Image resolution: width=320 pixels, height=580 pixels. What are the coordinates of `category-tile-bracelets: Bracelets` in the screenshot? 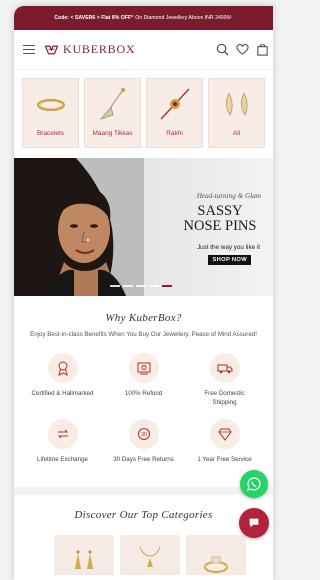 It's located at (50, 113).